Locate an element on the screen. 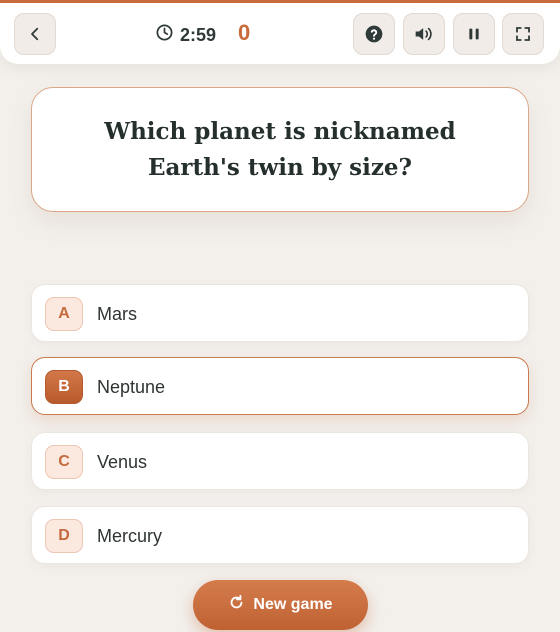 The image size is (560, 632). chevron-left-icon is located at coordinates (35, 34).